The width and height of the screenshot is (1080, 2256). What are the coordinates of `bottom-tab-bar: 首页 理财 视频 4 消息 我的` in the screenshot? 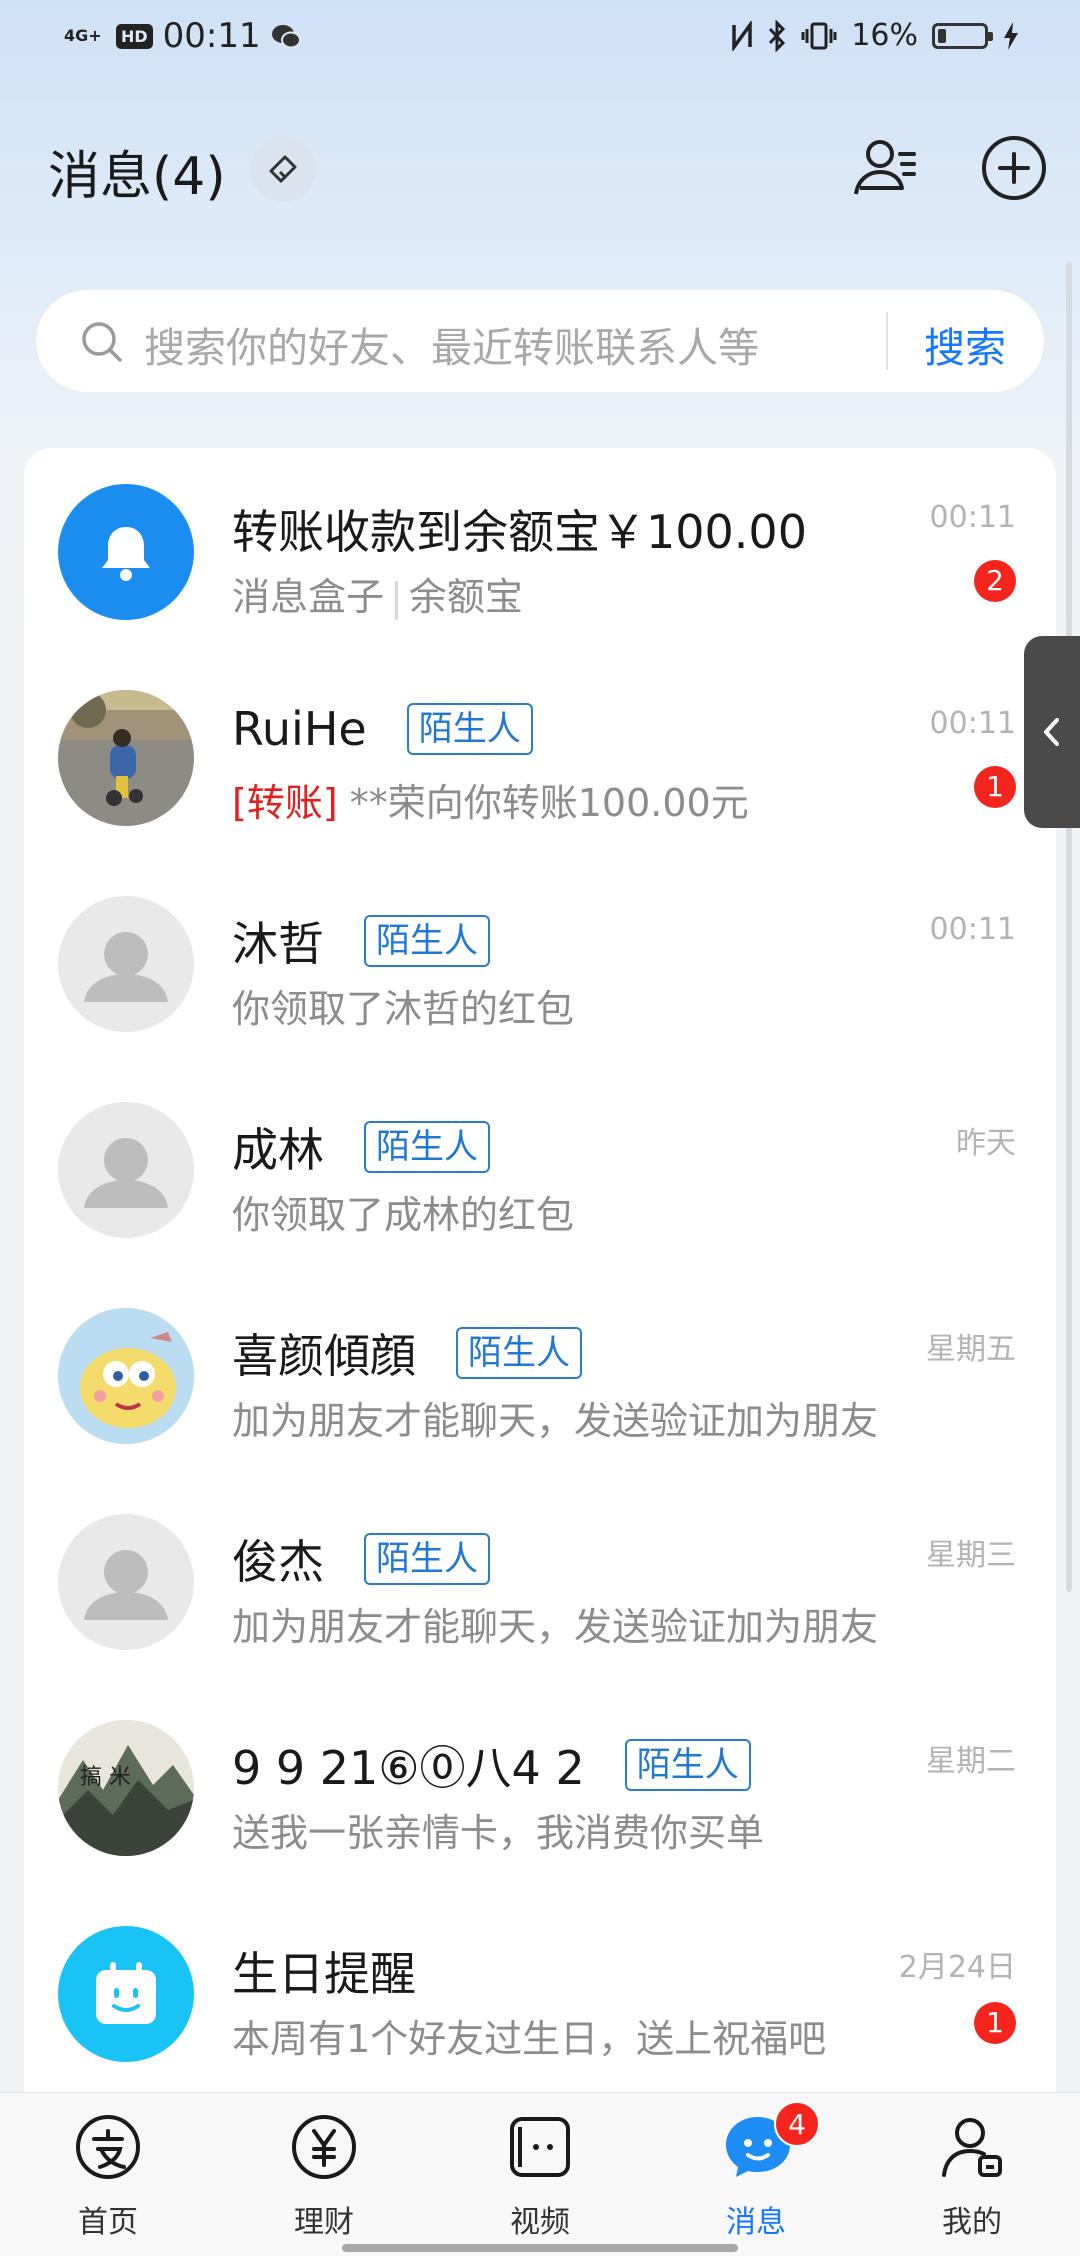 It's located at (540, 2174).